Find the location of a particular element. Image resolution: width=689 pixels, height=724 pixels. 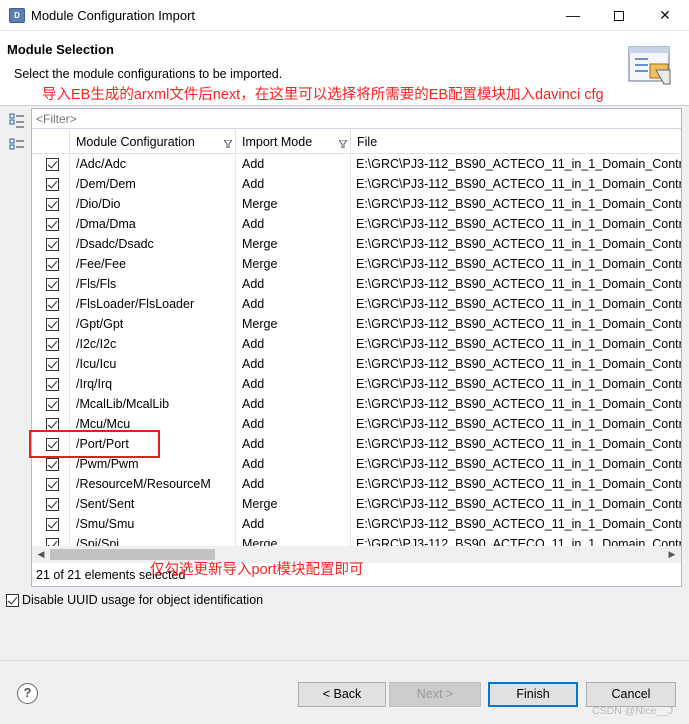

scroll-left-icon: ◀ is located at coordinates (41, 554).